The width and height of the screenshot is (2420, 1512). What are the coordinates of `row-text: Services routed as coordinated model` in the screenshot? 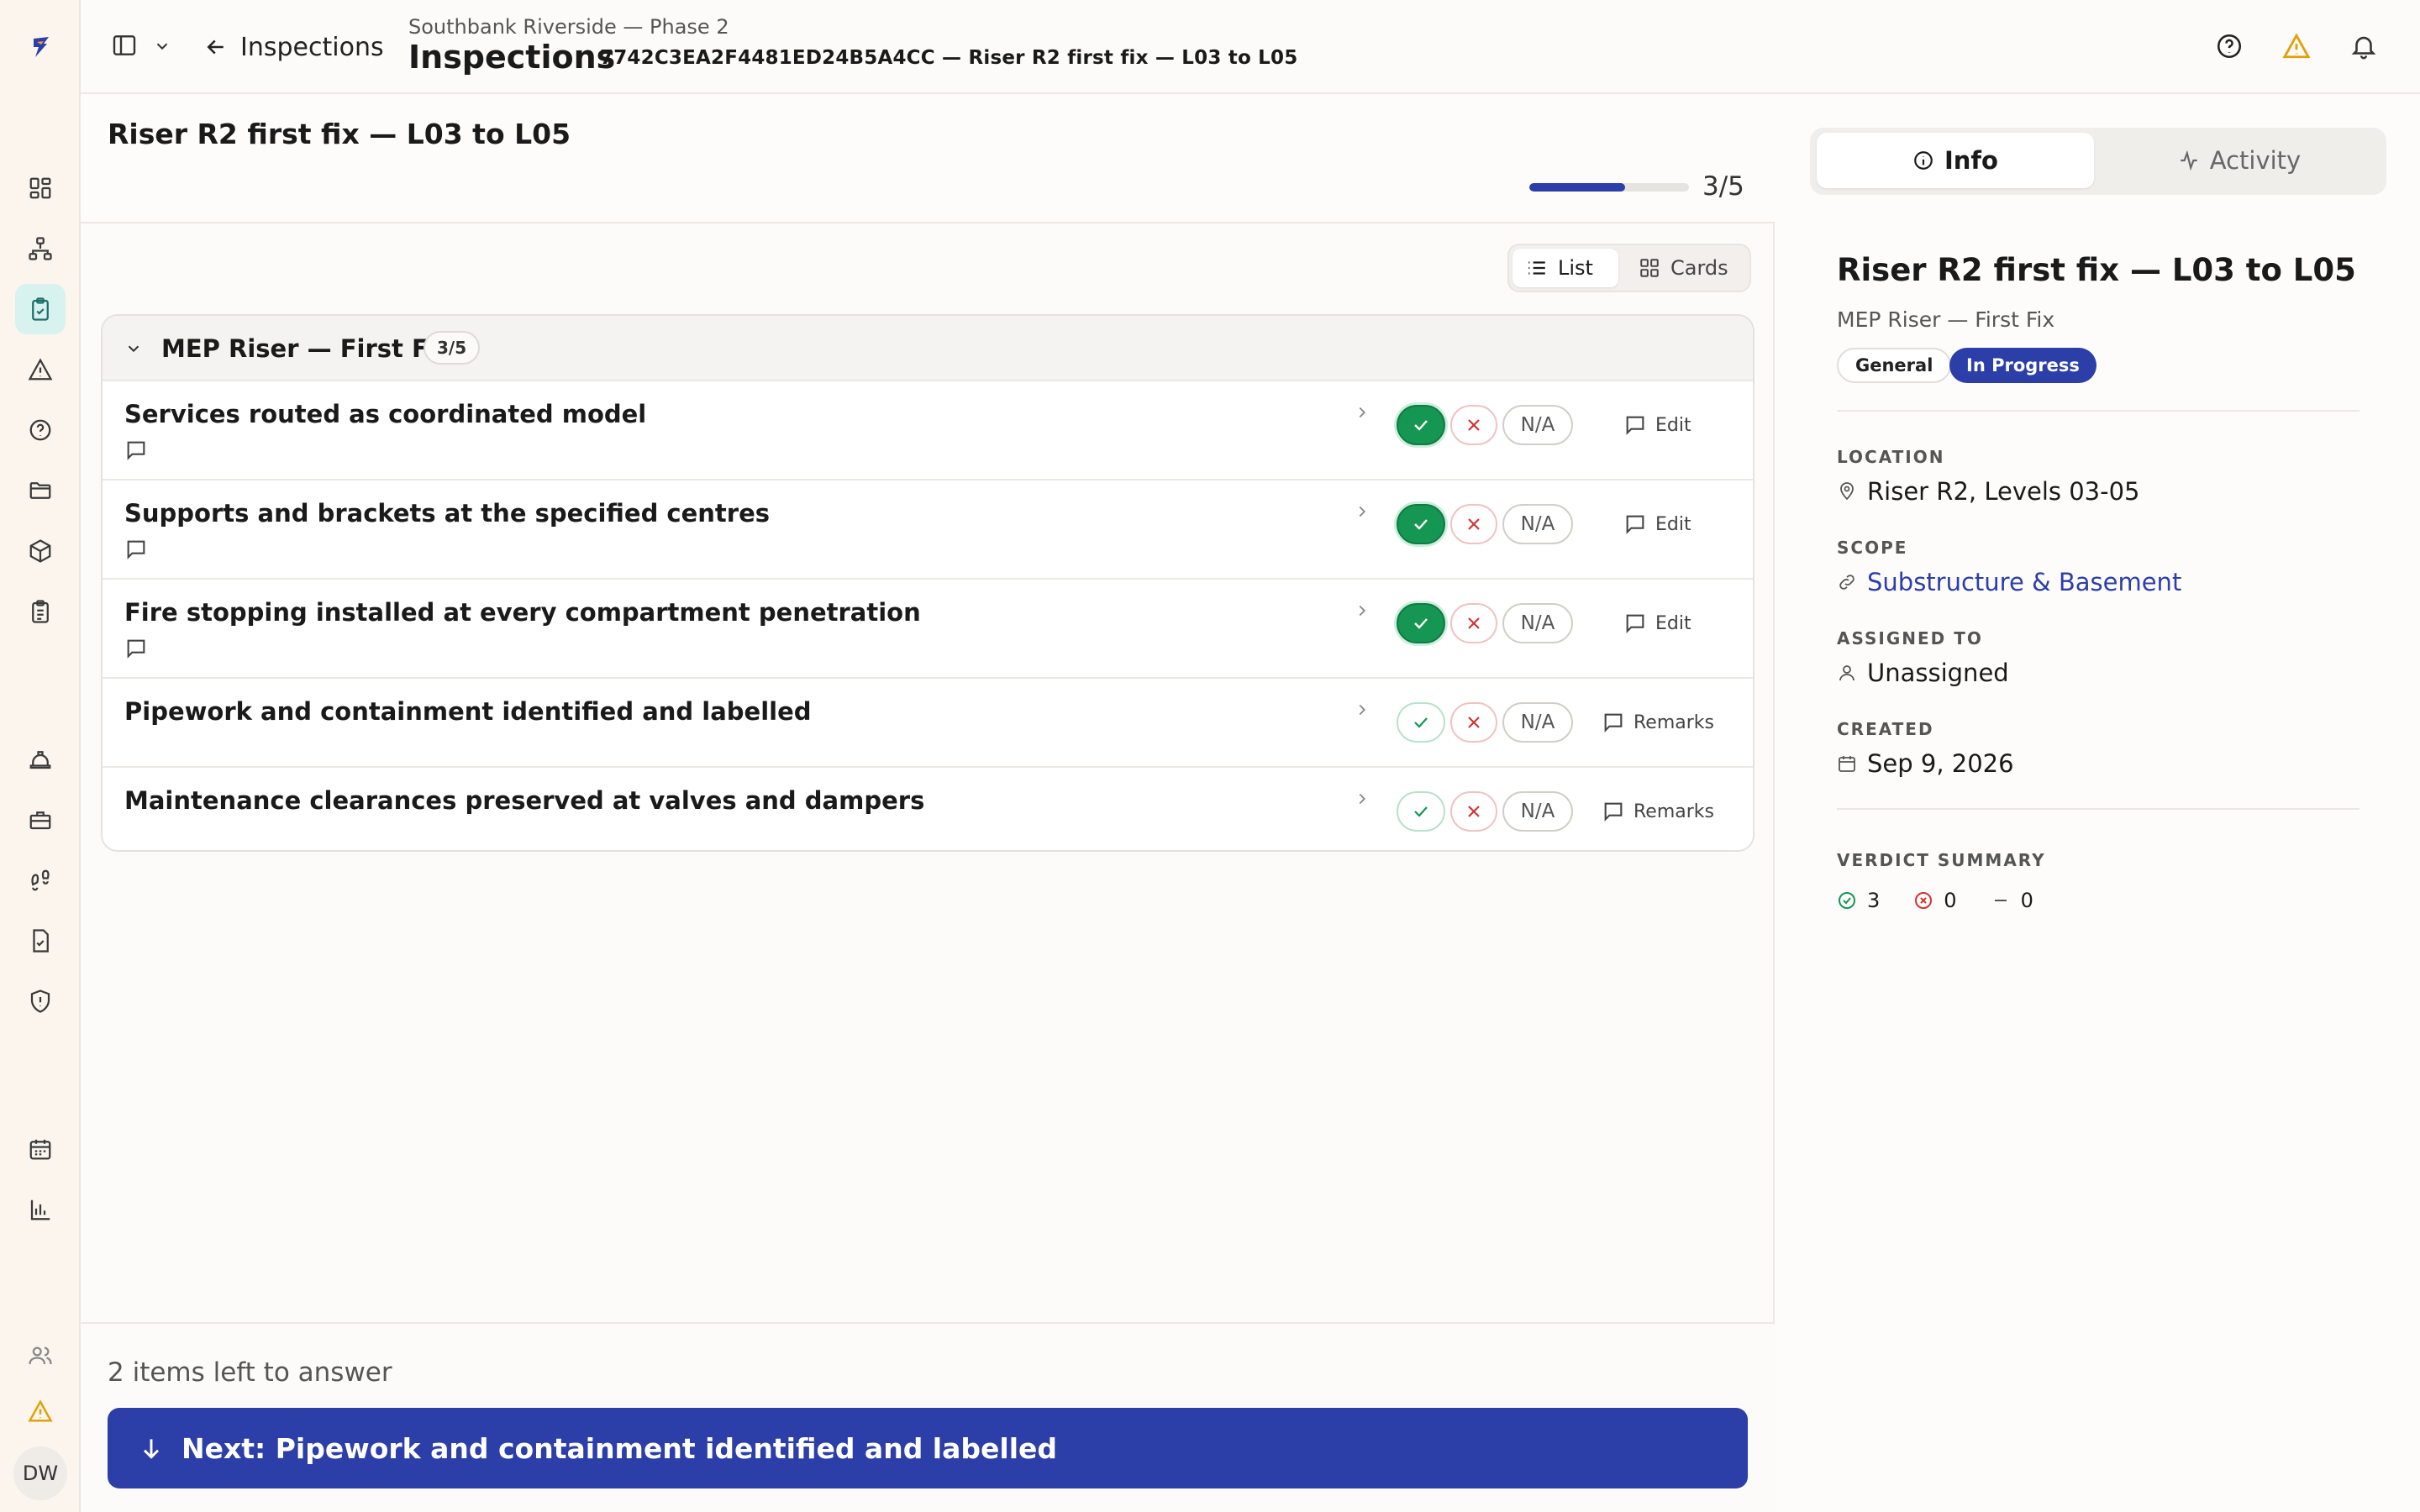 It's located at (385, 414).